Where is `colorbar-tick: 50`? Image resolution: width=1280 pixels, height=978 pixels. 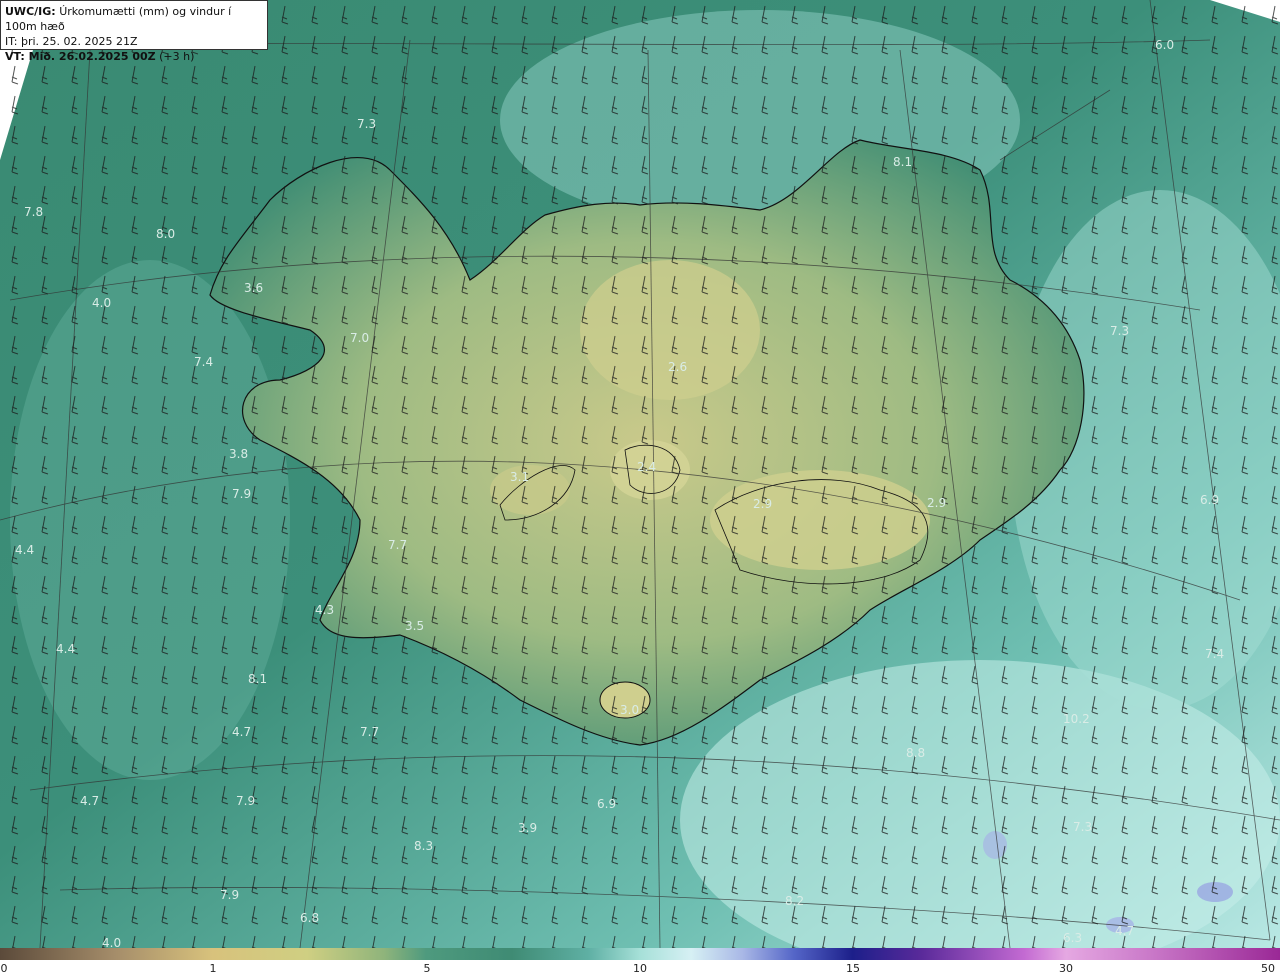
colorbar-tick: 50 is located at coordinates (1268, 968).